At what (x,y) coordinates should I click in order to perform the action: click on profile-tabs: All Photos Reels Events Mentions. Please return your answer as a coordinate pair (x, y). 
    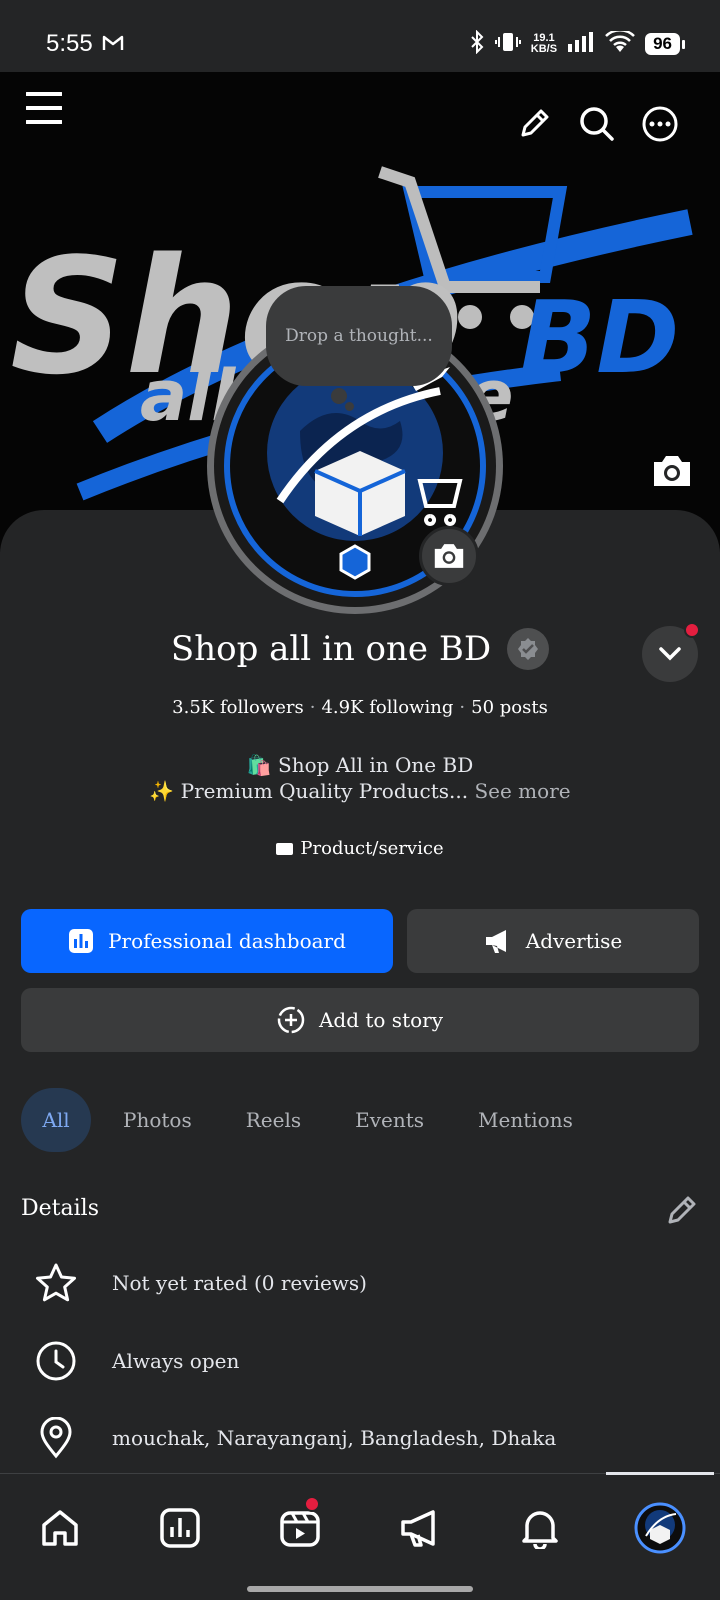
    Looking at the image, I should click on (313, 1120).